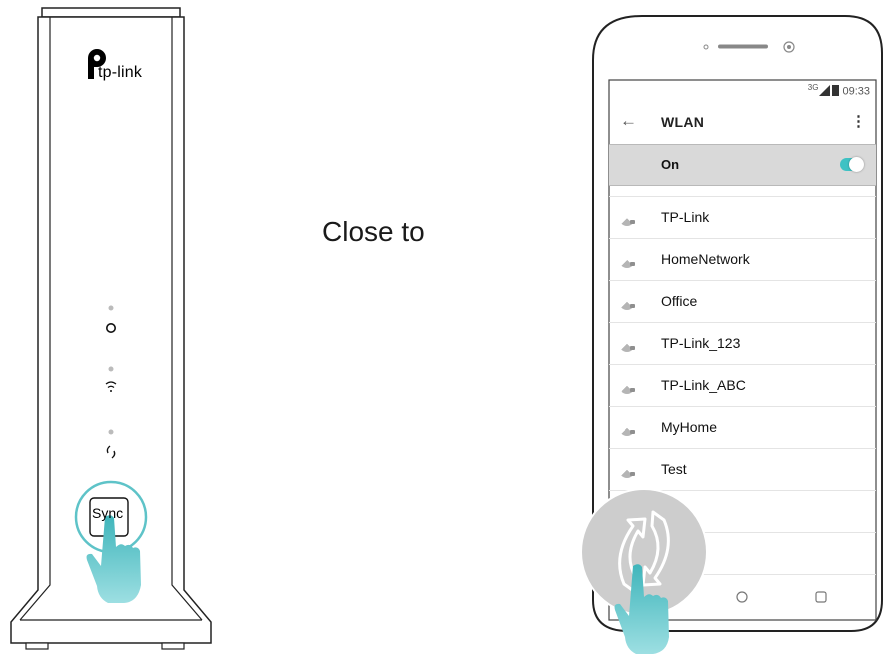 The height and width of the screenshot is (655, 885). Describe the element at coordinates (108, 513) in the screenshot. I see `sync-button-label: Sync` at that location.